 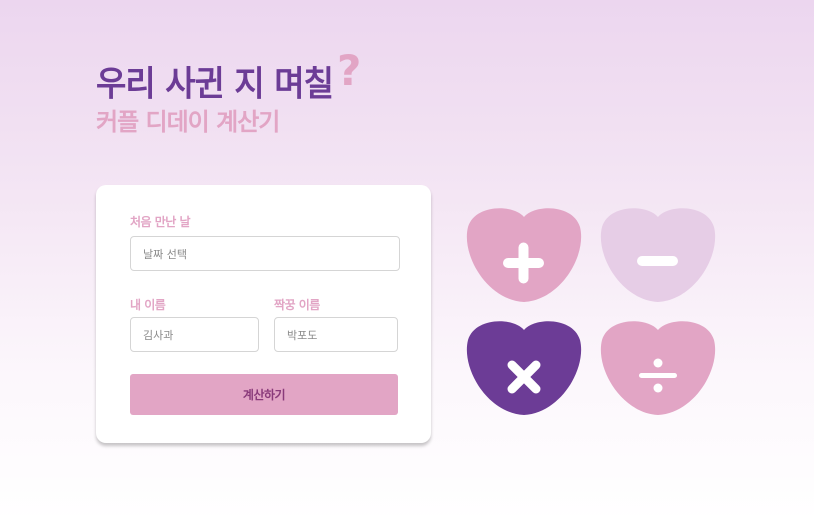 I want to click on divide-heart-shape, so click(x=658, y=368).